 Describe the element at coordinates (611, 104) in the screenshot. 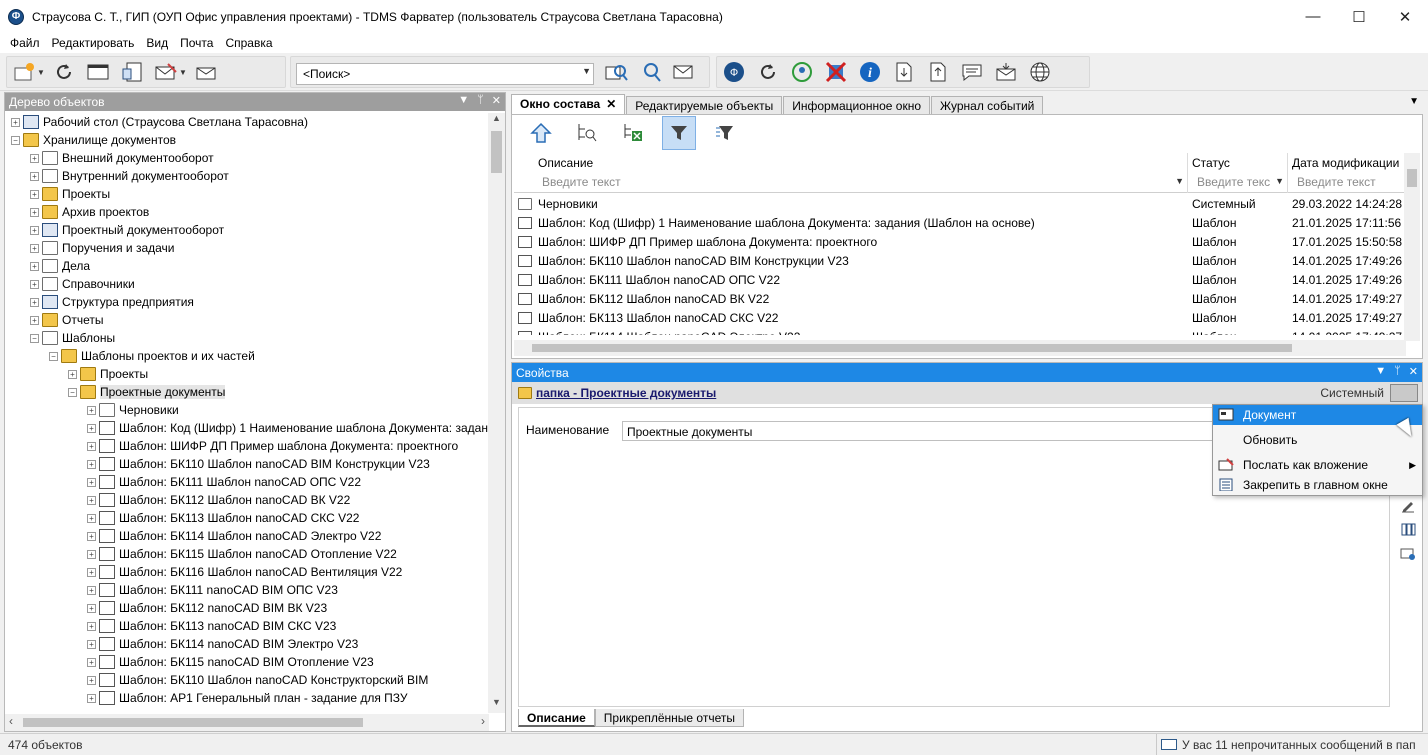

I see `close-tab-icon: ✕` at that location.